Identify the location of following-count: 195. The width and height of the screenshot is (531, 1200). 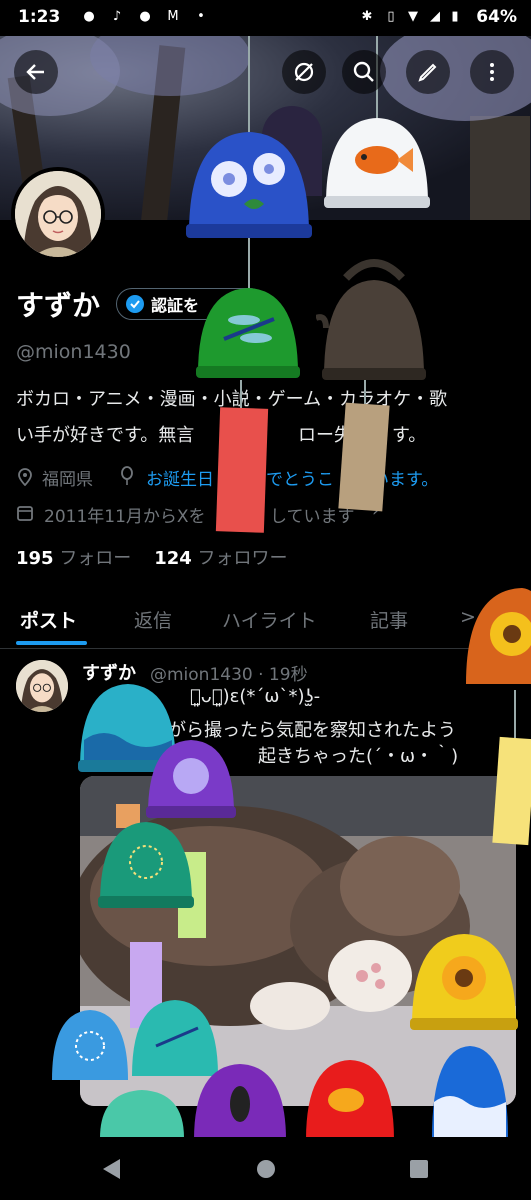
(35, 558).